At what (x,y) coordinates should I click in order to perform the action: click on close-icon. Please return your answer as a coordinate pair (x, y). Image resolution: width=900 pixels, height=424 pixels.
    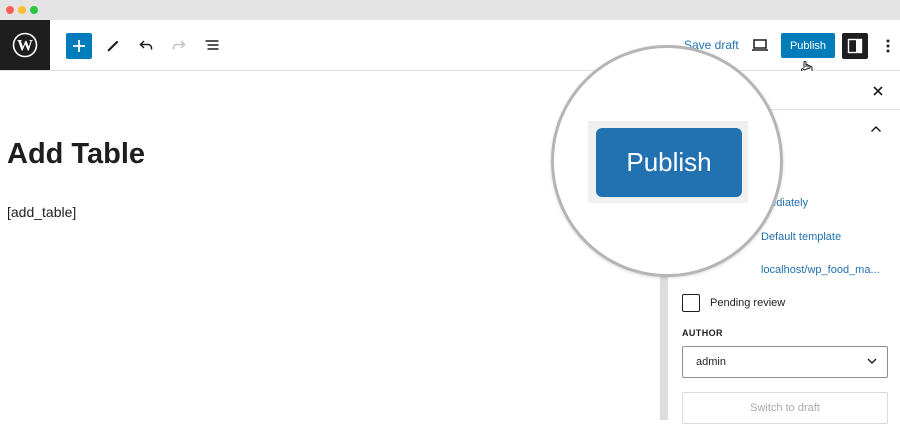
    Looking at the image, I should click on (878, 91).